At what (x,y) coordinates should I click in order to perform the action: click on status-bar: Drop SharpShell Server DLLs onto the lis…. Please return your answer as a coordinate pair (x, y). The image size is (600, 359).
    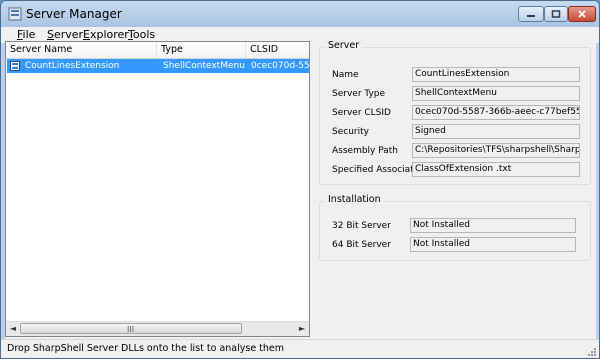
    Looking at the image, I should click on (300, 348).